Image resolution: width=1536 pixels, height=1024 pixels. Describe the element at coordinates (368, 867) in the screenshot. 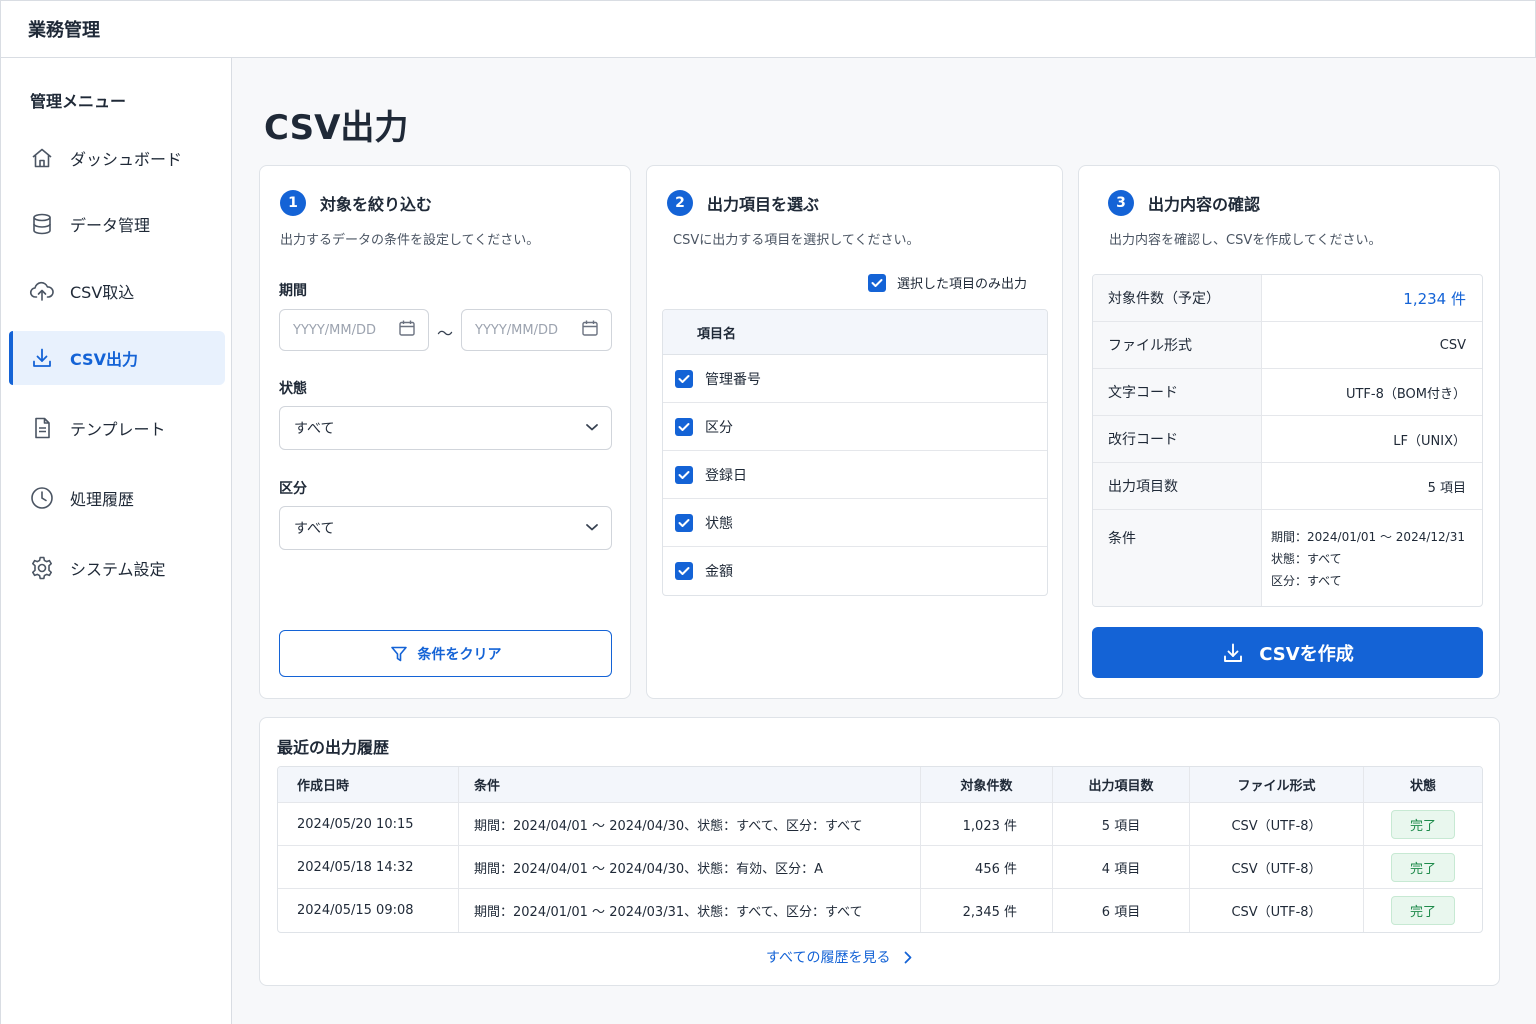

I see `cell-created-at: 2024/05/18 14:32` at that location.